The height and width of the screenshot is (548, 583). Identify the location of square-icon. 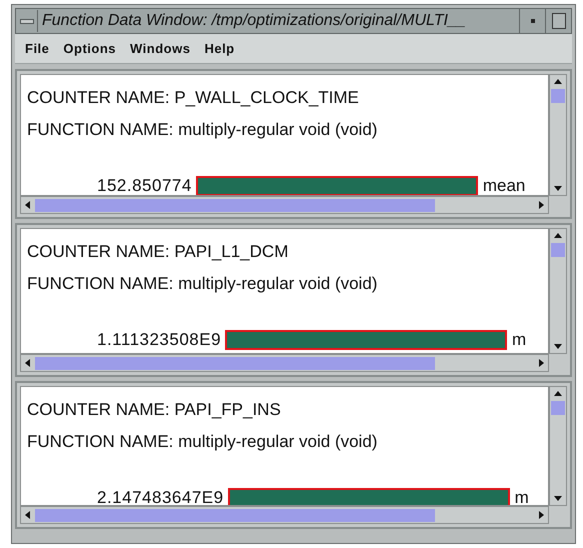
(559, 21).